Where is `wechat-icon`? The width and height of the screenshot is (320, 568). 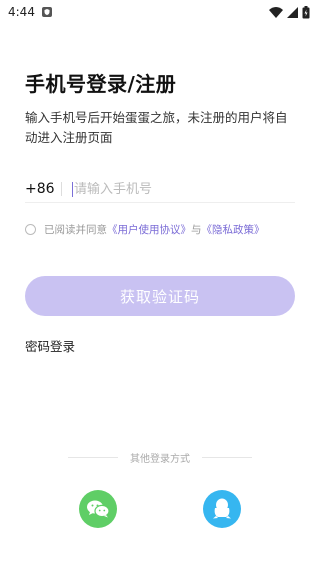 wechat-icon is located at coordinates (98, 509).